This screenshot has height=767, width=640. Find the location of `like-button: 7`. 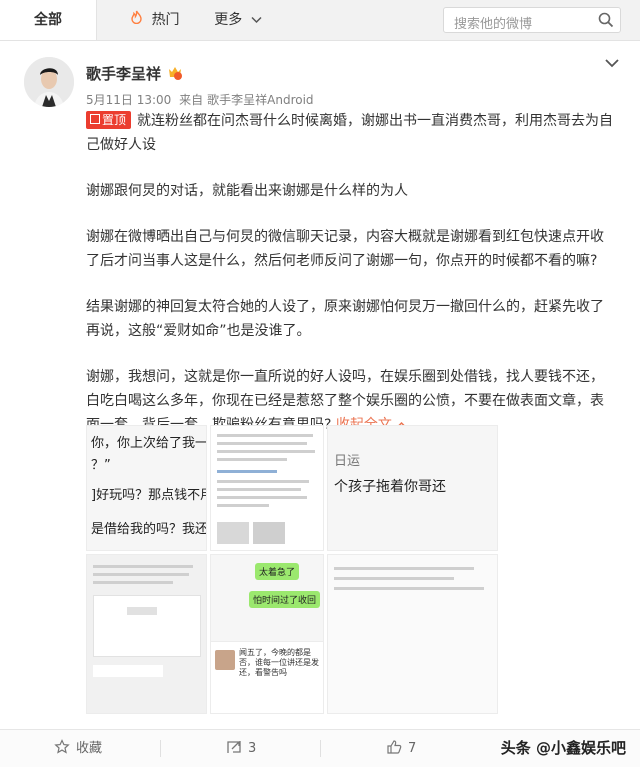

like-button: 7 is located at coordinates (401, 748).